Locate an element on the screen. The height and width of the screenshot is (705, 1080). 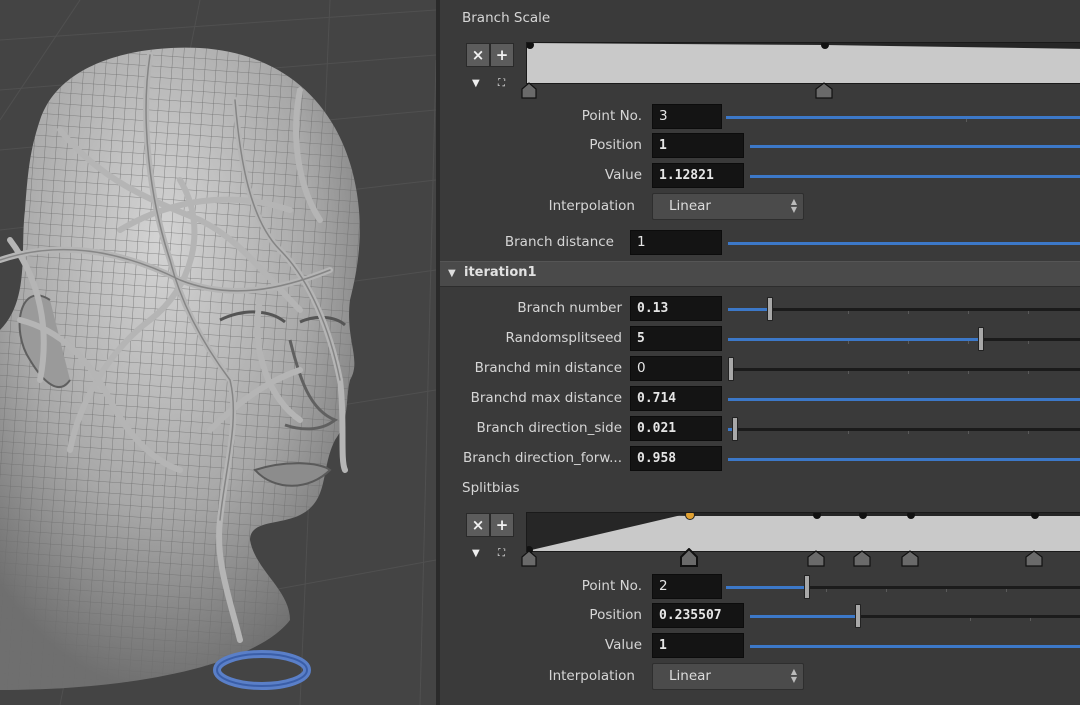
splitbias-value-label: Value is located at coordinates (623, 645).